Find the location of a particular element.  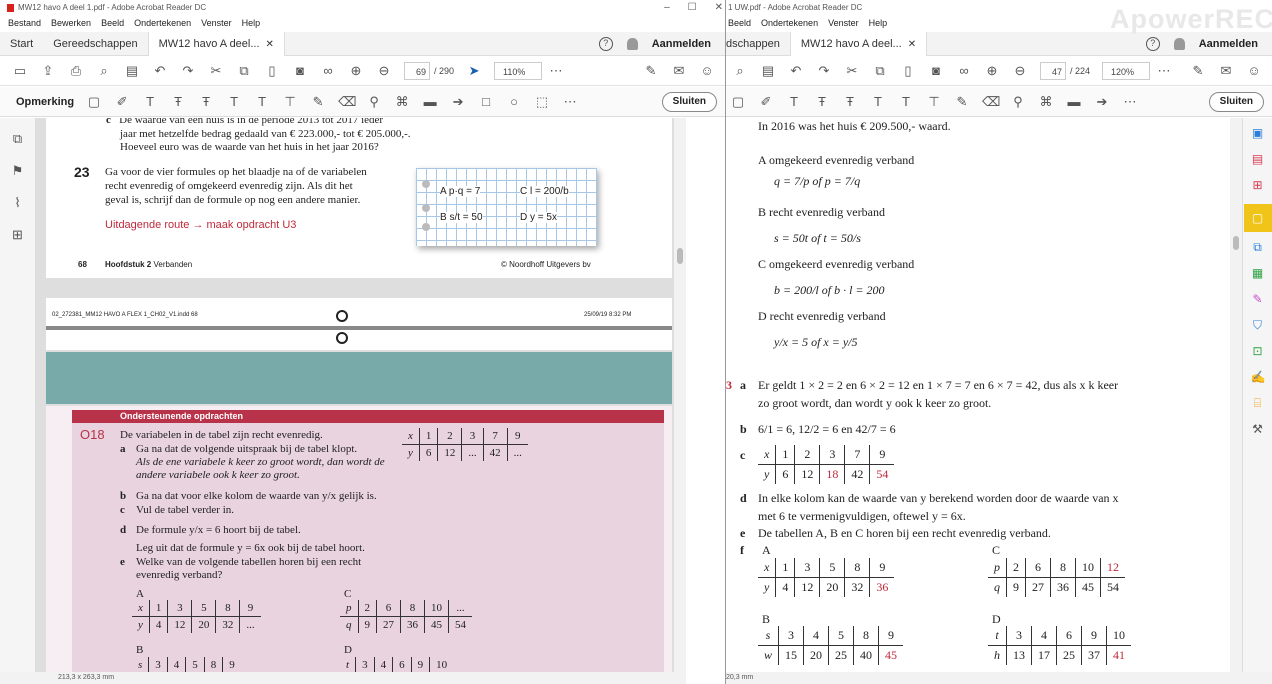

send-track-icon: ⌸ is located at coordinates (1258, 403).